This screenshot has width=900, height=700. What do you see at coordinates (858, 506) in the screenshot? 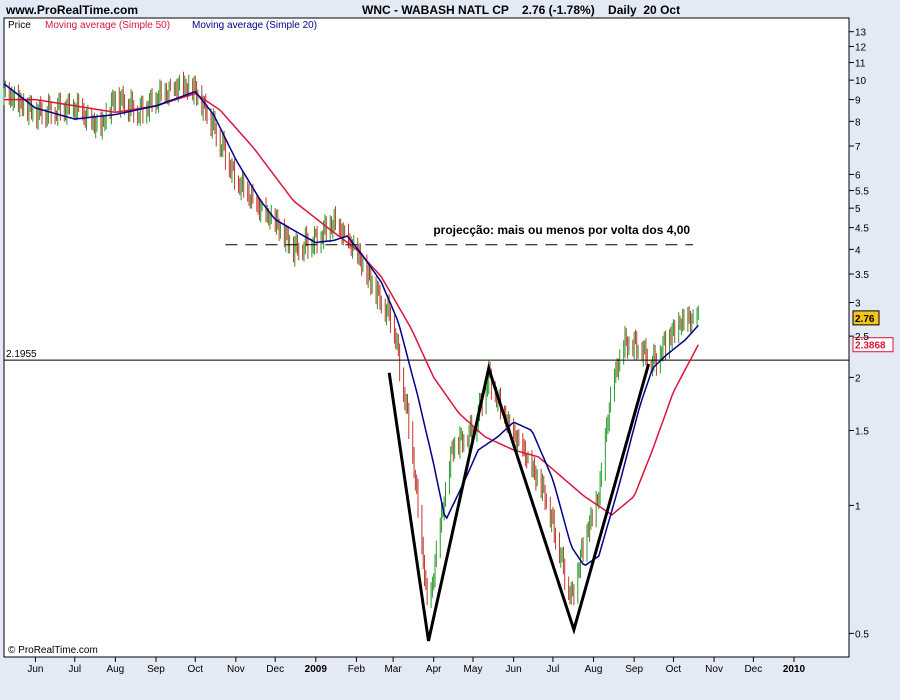
I see `y-tick-label: 1` at bounding box center [858, 506].